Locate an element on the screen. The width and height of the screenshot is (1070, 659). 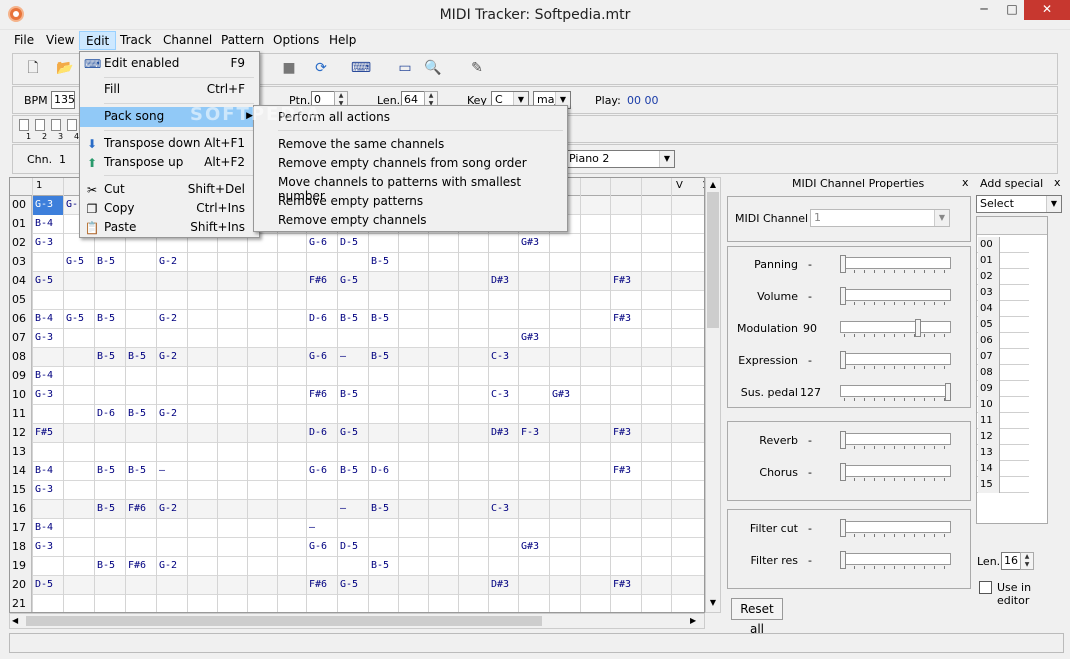
scroll-right-icon: ▶ is located at coordinates (696, 621).